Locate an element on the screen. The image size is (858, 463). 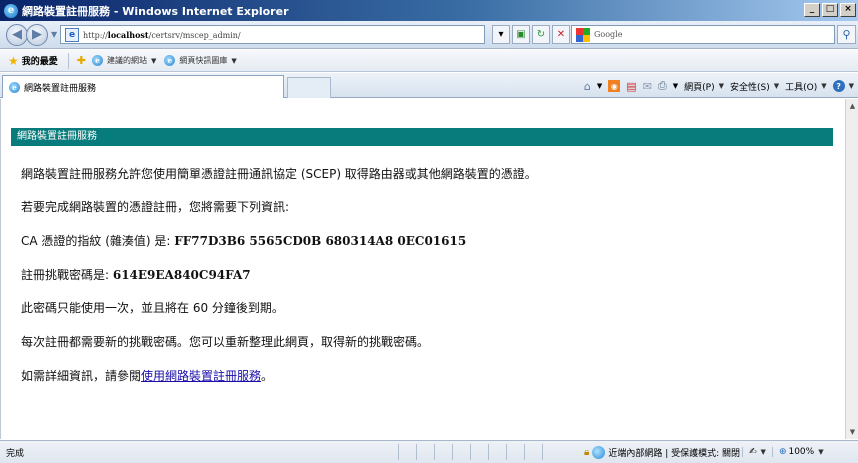
fav-link-web-slice-gallery: e 網頁快訊圖庫 ▼ is located at coordinates (200, 60).